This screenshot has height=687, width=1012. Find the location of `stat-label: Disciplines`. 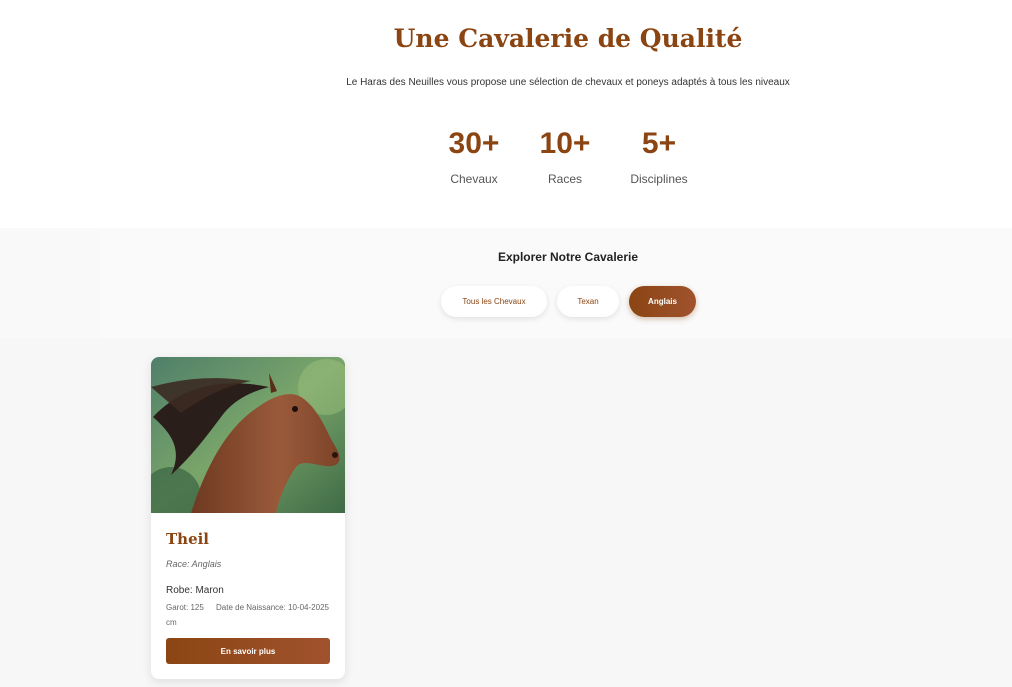

stat-label: Disciplines is located at coordinates (659, 179).